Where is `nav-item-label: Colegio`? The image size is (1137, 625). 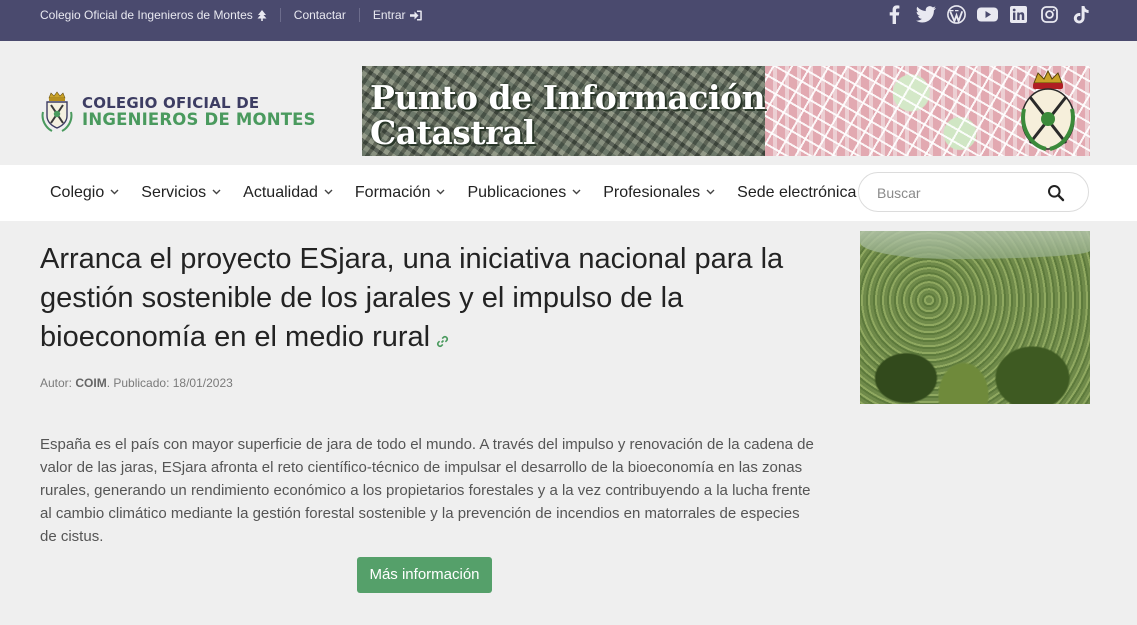 nav-item-label: Colegio is located at coordinates (77, 192).